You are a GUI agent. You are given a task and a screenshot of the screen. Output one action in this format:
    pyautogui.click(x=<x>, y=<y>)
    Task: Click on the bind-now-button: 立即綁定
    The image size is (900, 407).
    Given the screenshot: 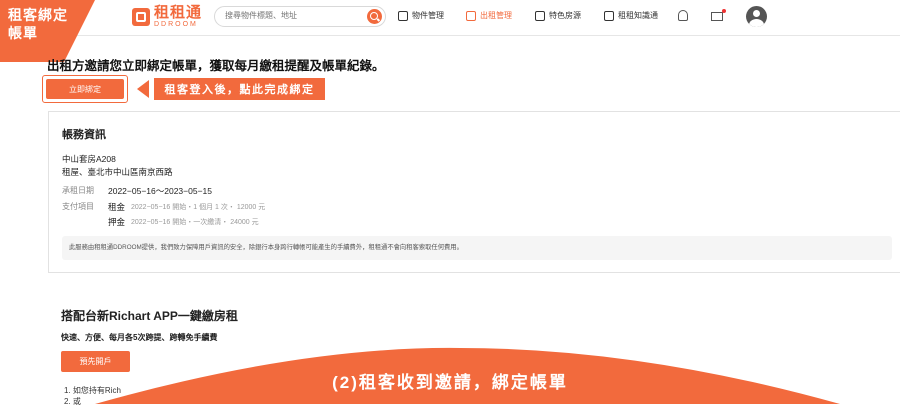 What is the action you would take?
    pyautogui.click(x=85, y=89)
    